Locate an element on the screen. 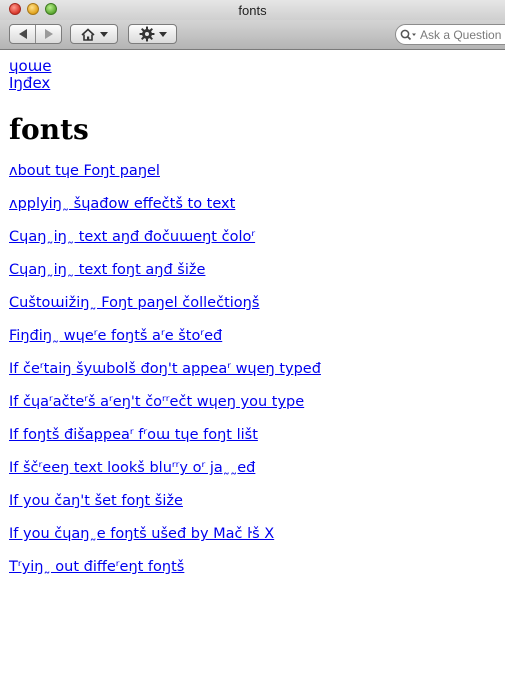  topic-link: ᴧpplyiŋ˷ šɥađow effečtš to text is located at coordinates (122, 204).